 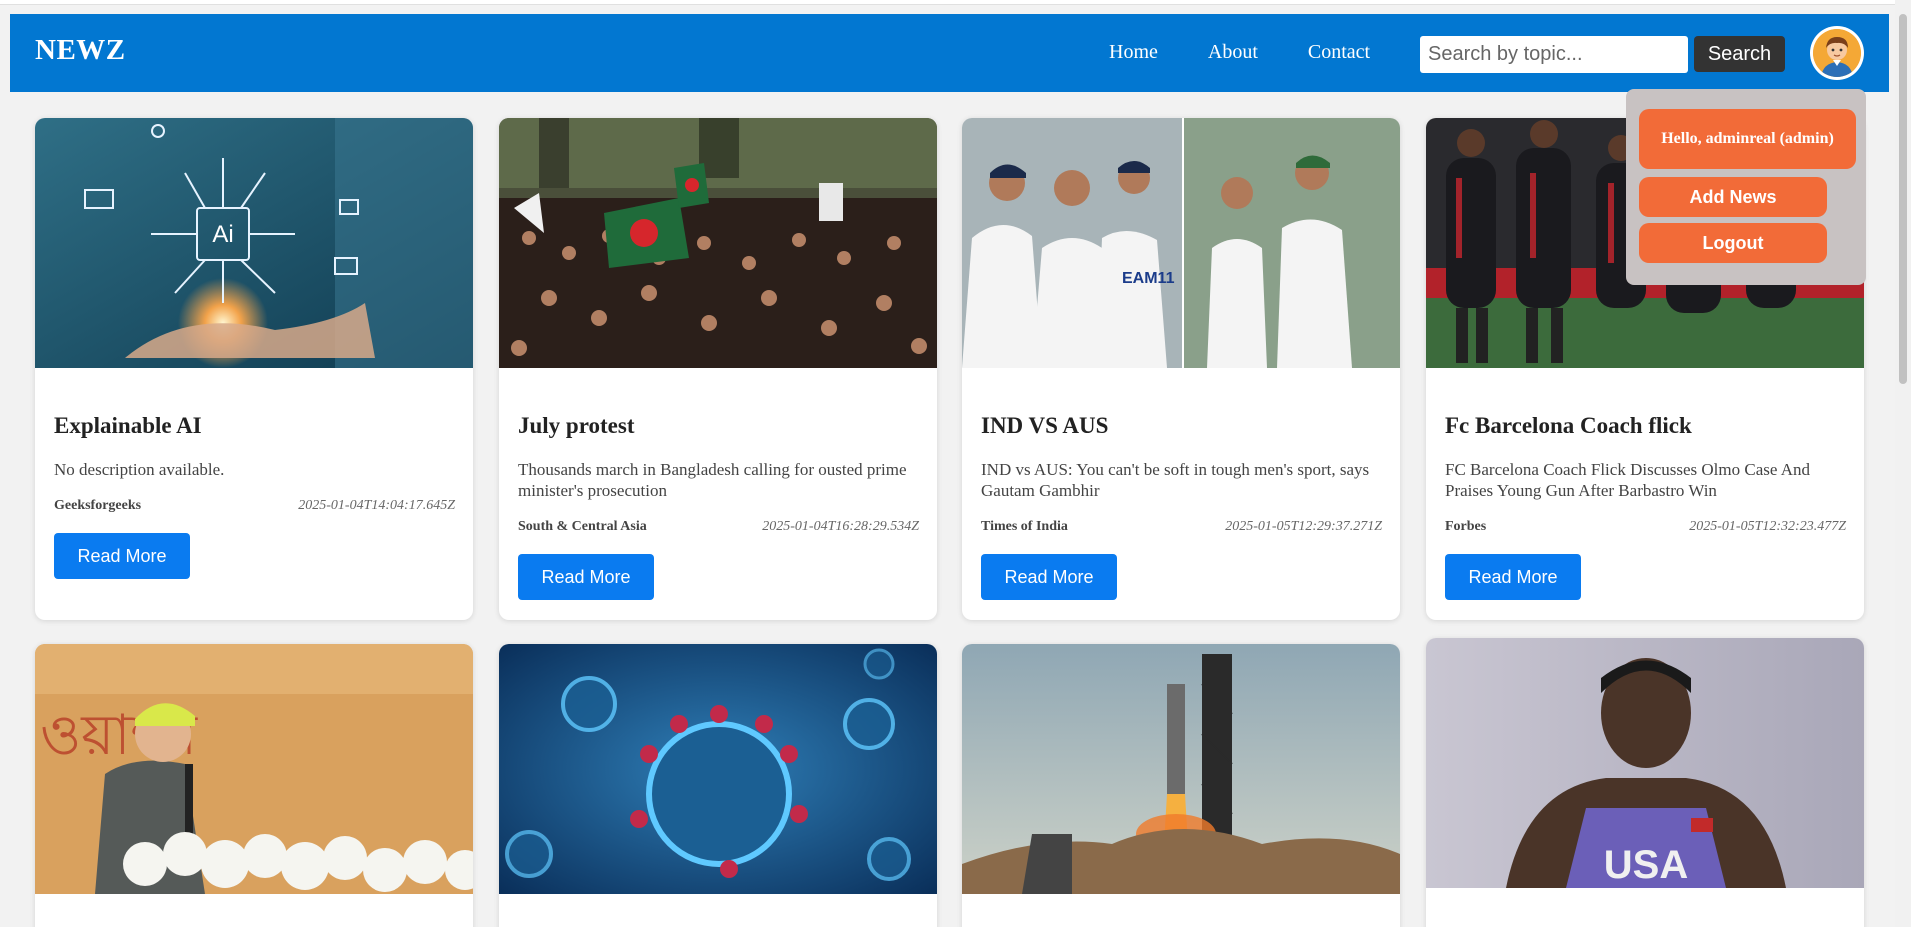 I want to click on card-date: 2025-01-05T12:32:23.477Z, so click(x=1767, y=526).